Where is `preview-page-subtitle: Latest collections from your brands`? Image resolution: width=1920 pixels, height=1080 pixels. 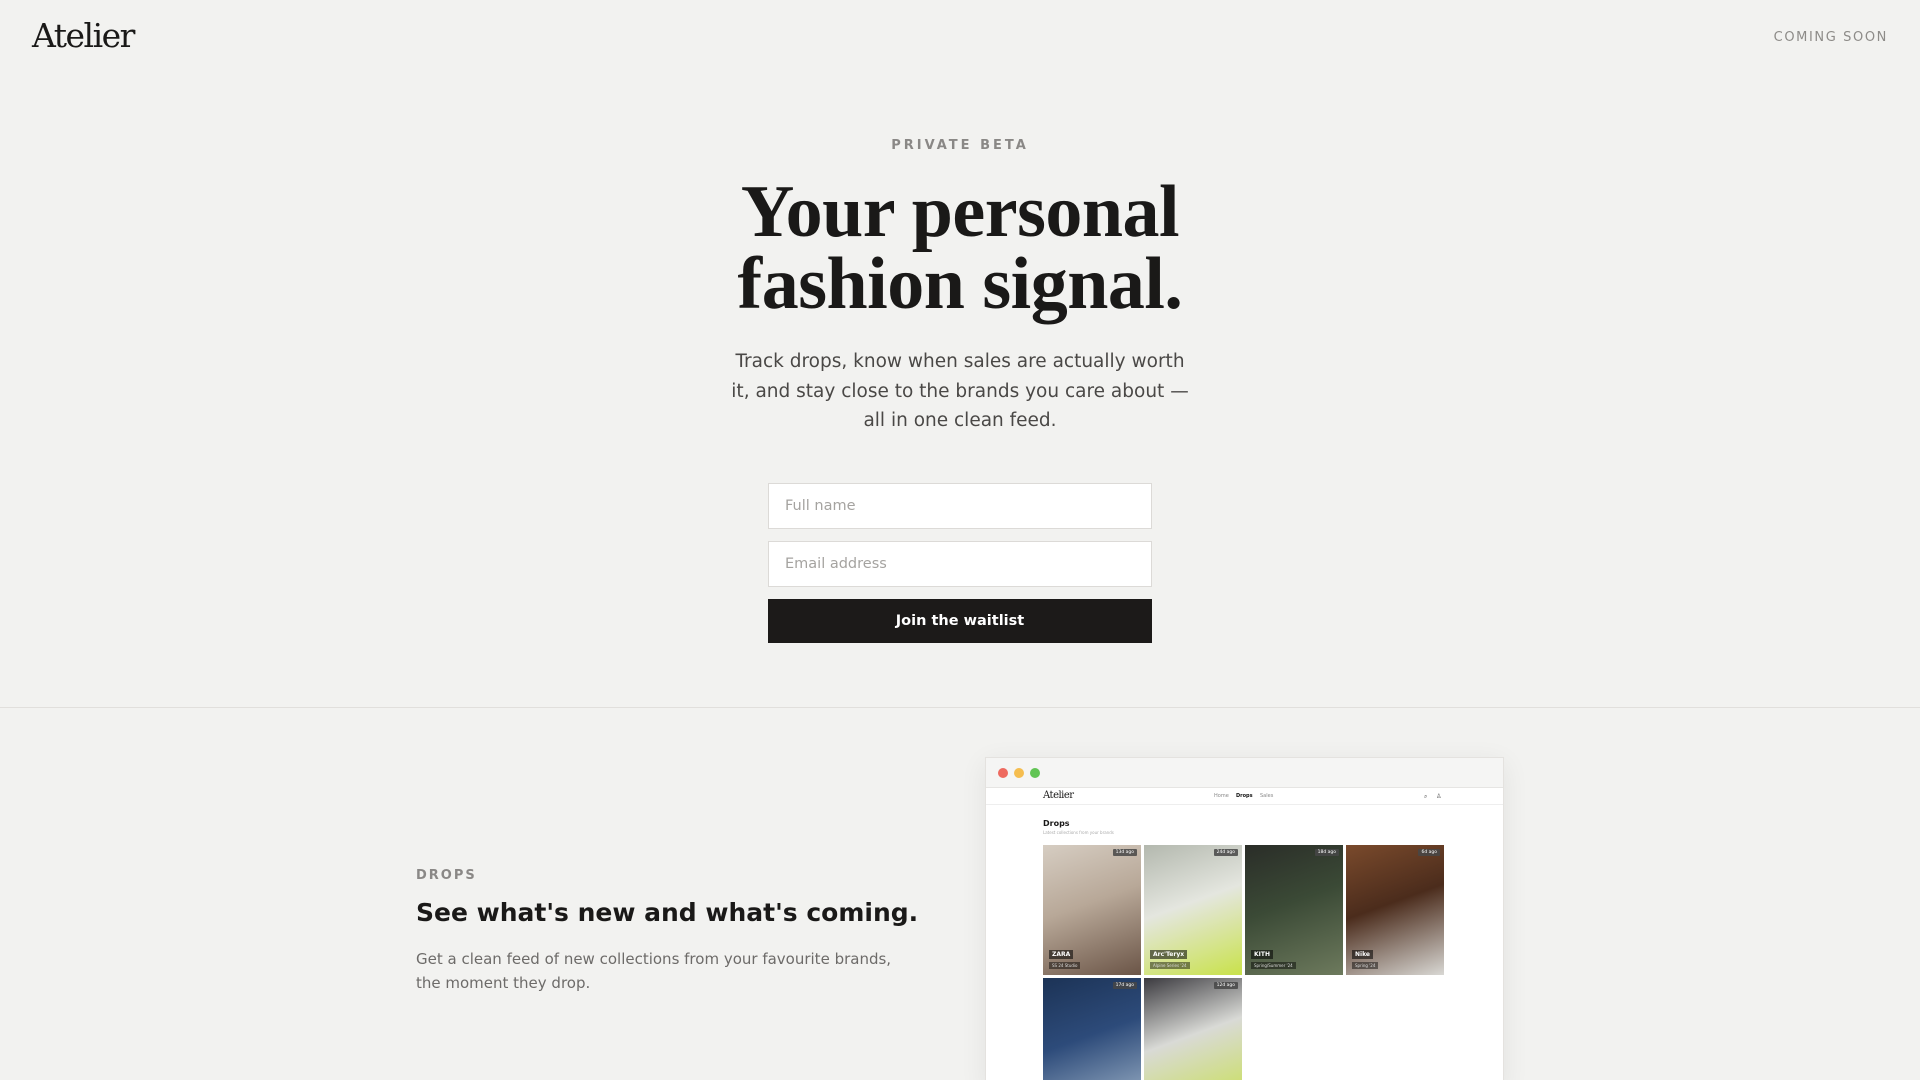 preview-page-subtitle: Latest collections from your brands is located at coordinates (1078, 832).